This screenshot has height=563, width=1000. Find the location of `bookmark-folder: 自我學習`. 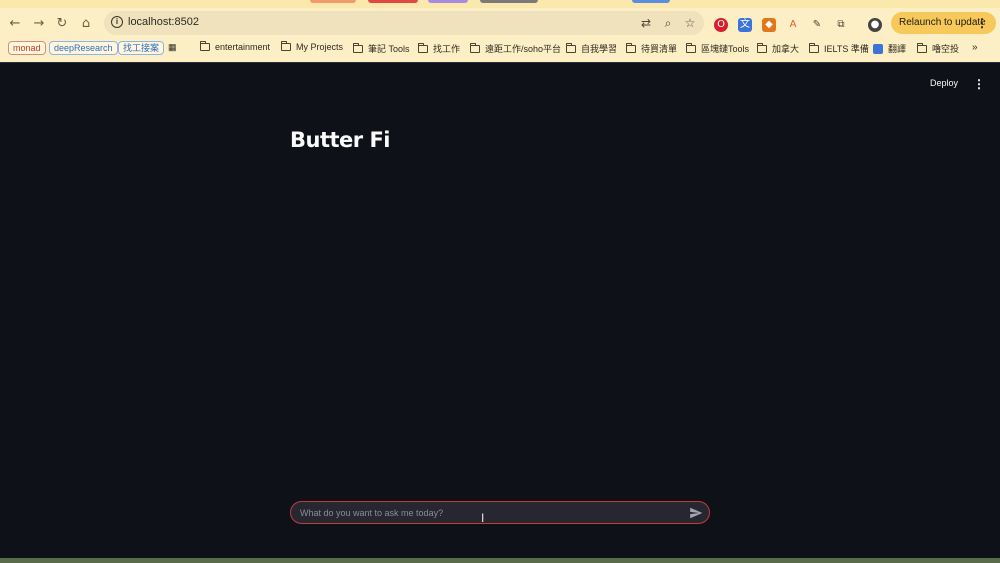

bookmark-folder: 自我學習 is located at coordinates (591, 48).